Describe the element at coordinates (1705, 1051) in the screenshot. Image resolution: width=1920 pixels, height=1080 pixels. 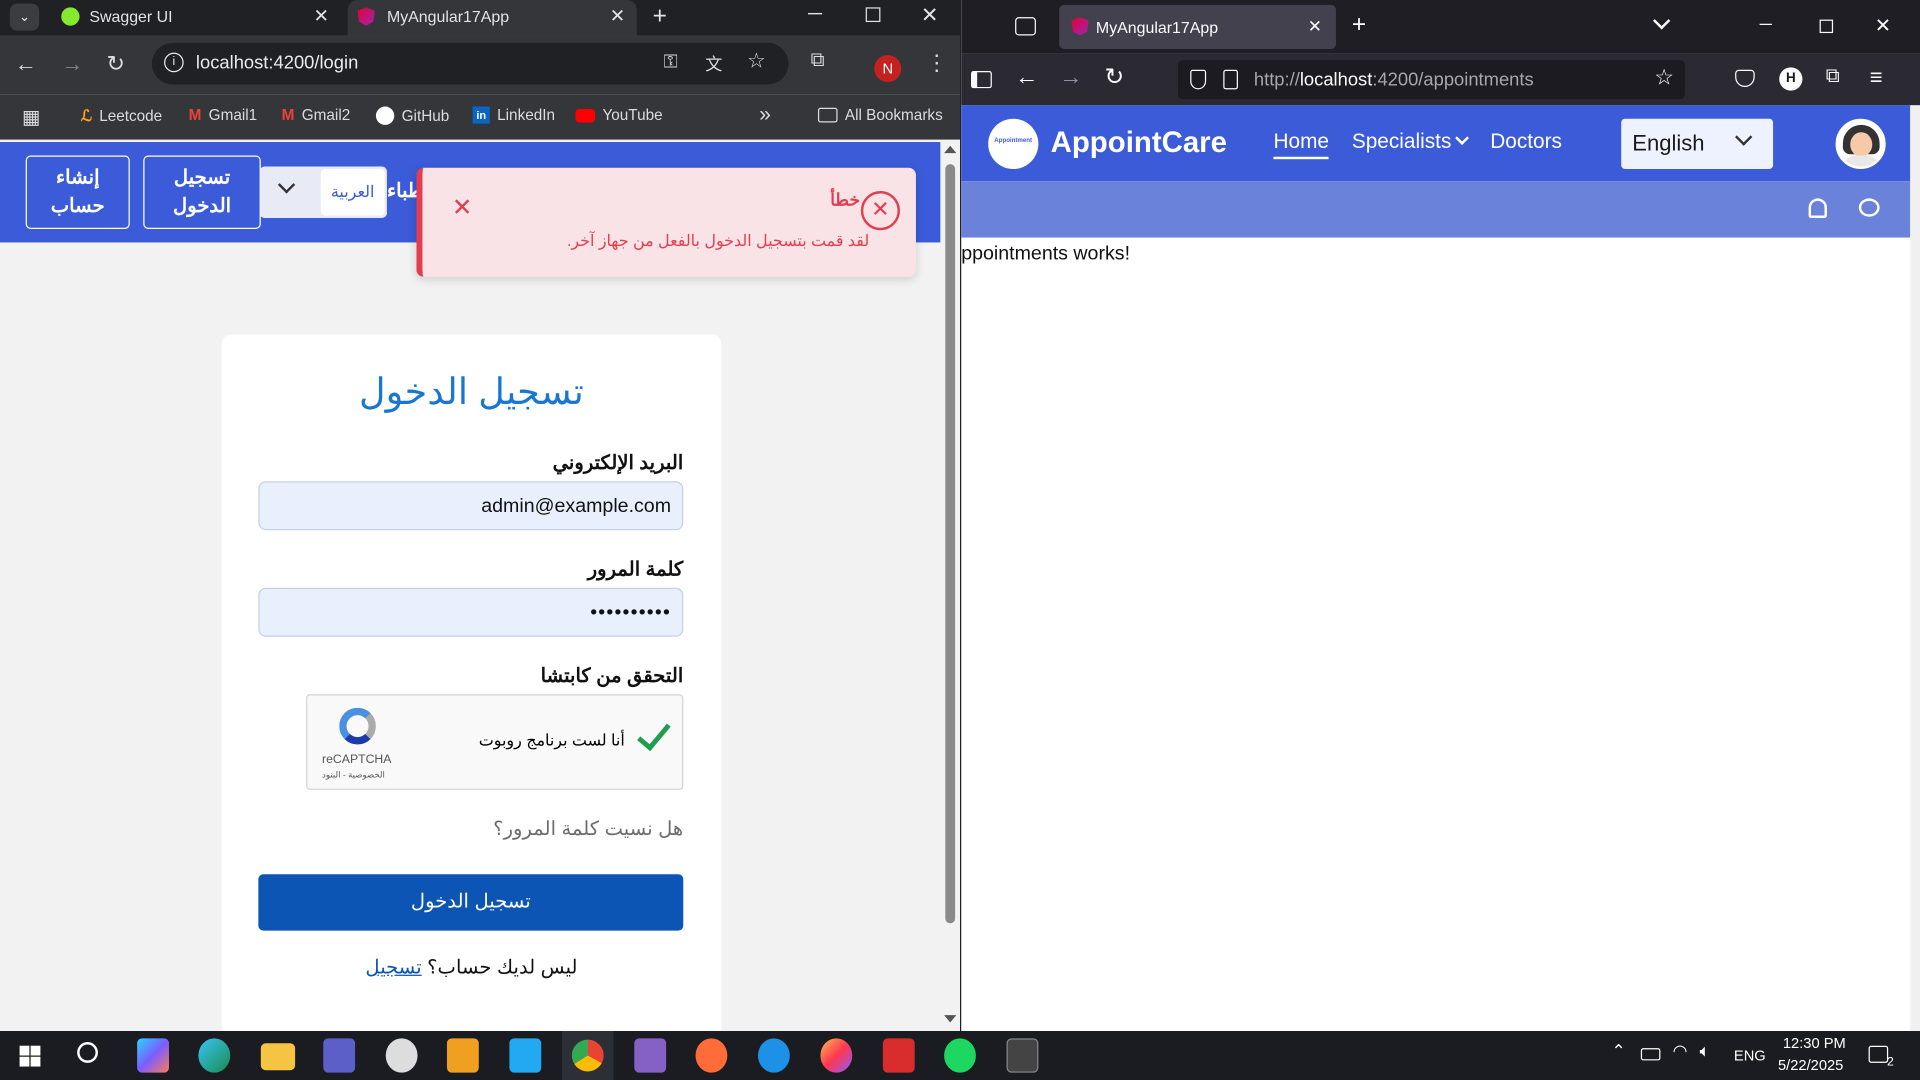
I see `volume-icon: 🔈︎` at that location.